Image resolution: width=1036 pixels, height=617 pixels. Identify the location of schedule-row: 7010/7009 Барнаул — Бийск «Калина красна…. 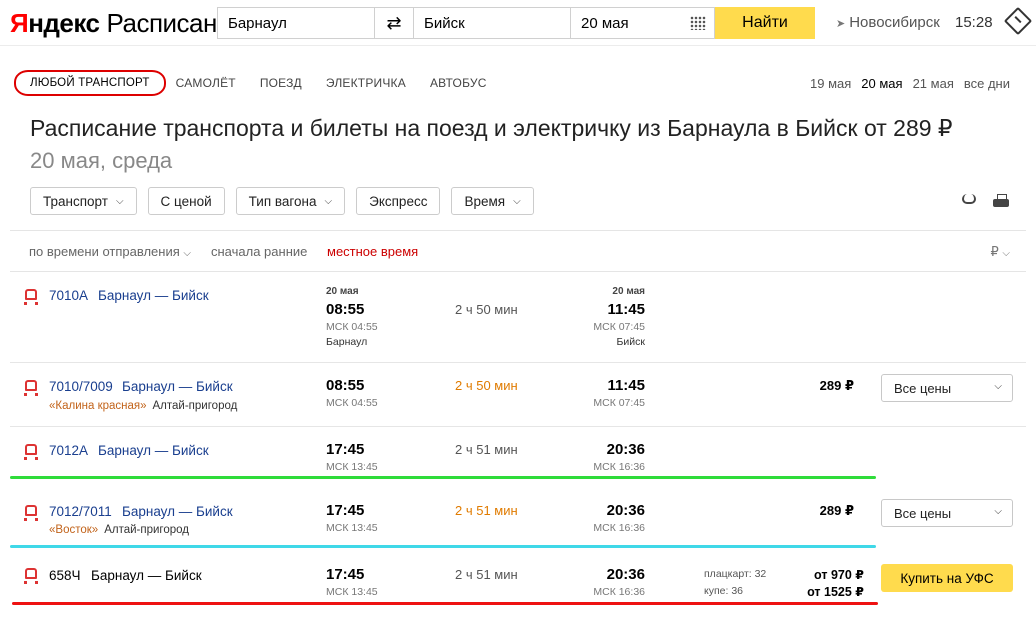
(518, 395).